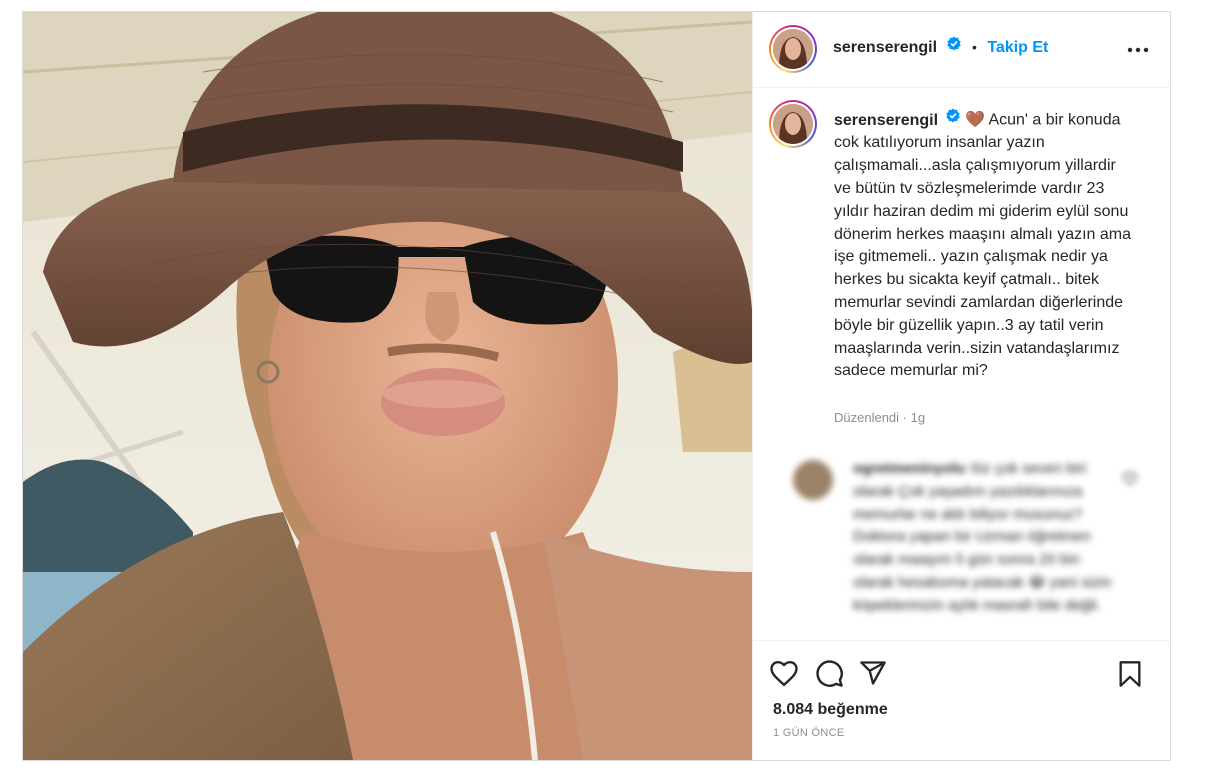  I want to click on comment-username: ogretmeninyolu, so click(909, 468).